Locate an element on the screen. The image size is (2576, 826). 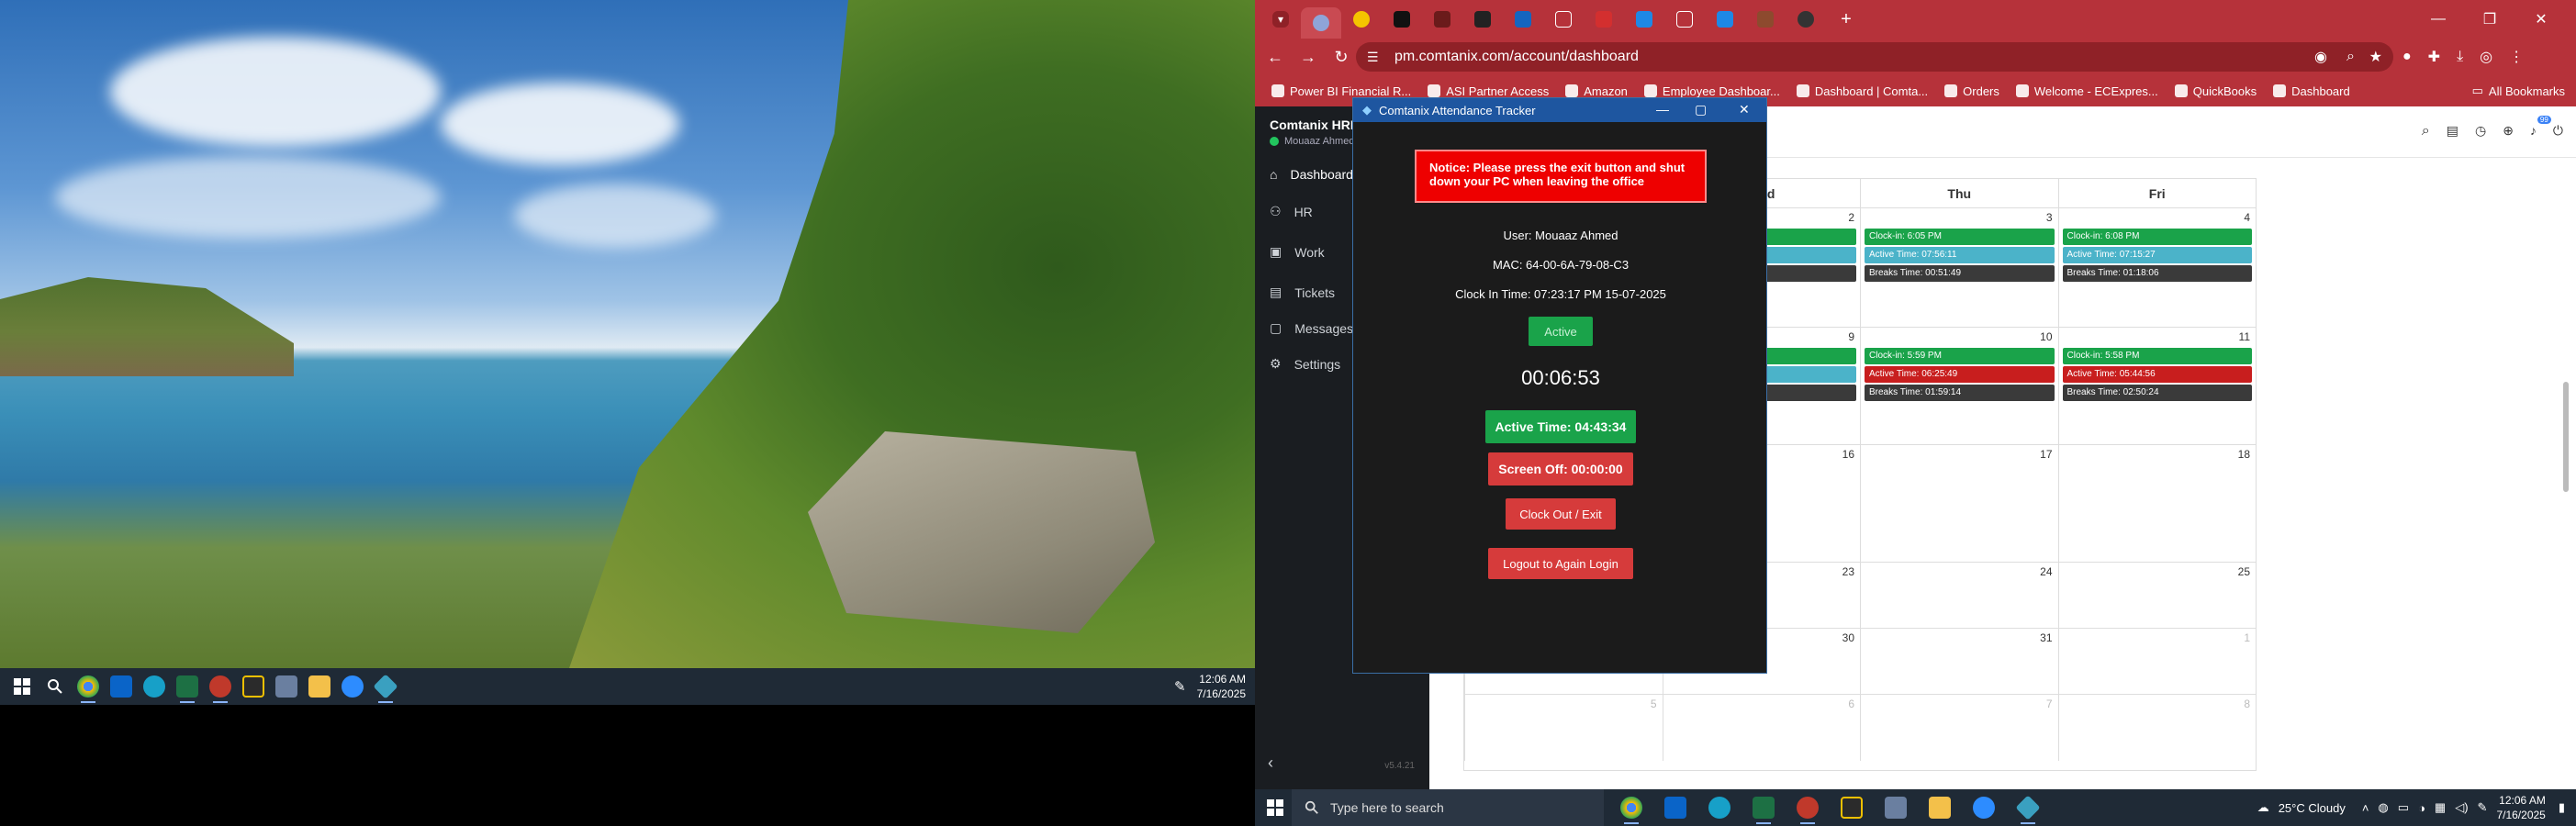
network-icon: ▦ is located at coordinates (2440, 807).